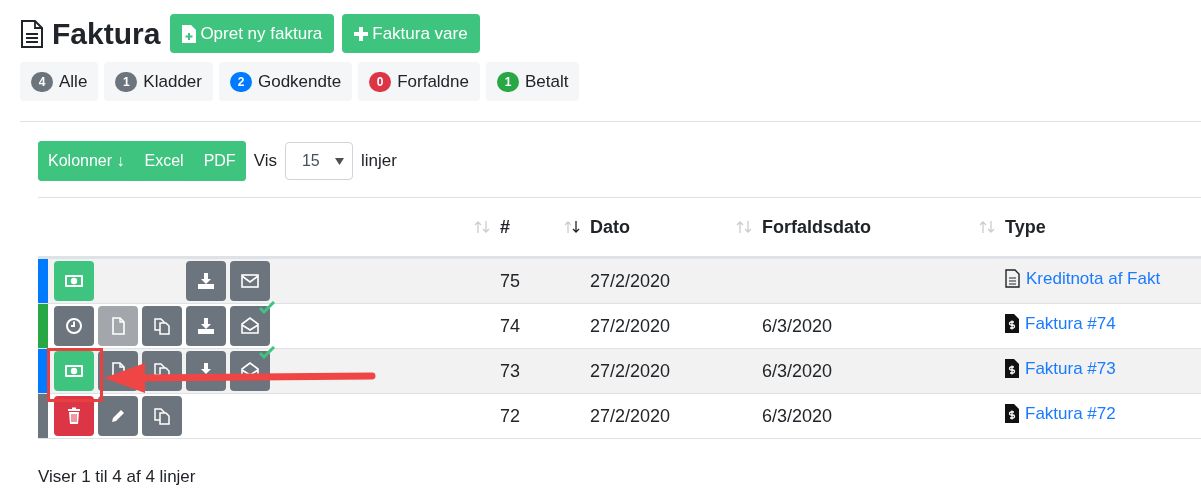 The image size is (1201, 496). I want to click on table-cell: 73, so click(510, 370).